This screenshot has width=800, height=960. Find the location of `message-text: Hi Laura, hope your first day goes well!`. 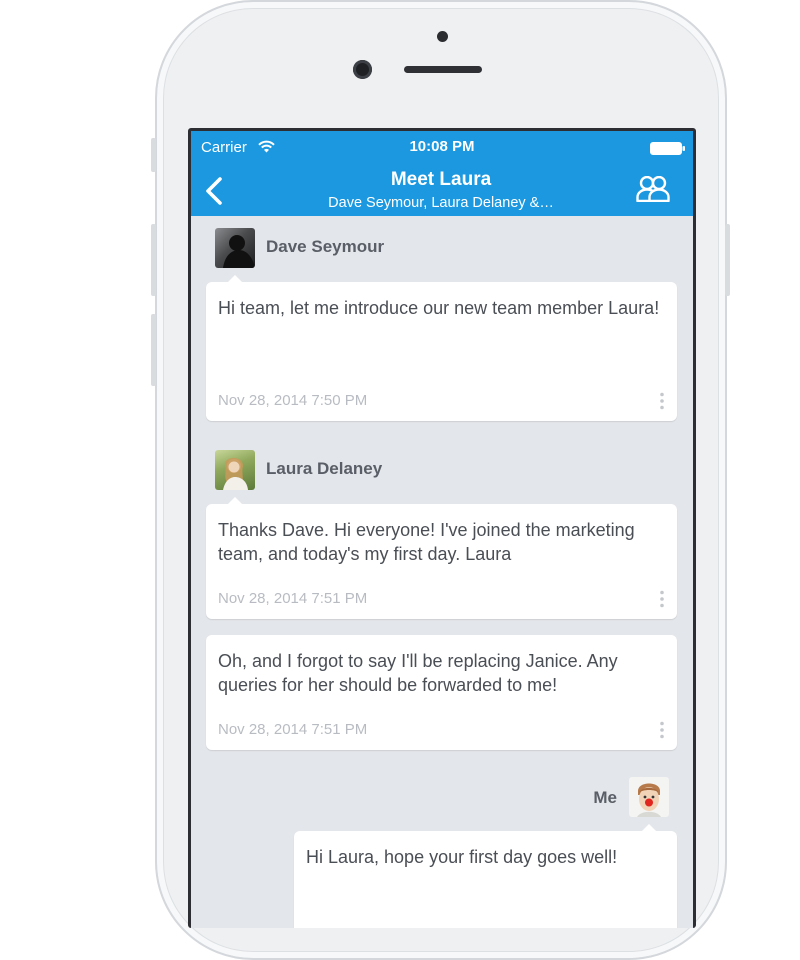

message-text: Hi Laura, hope your first day goes well! is located at coordinates (462, 857).